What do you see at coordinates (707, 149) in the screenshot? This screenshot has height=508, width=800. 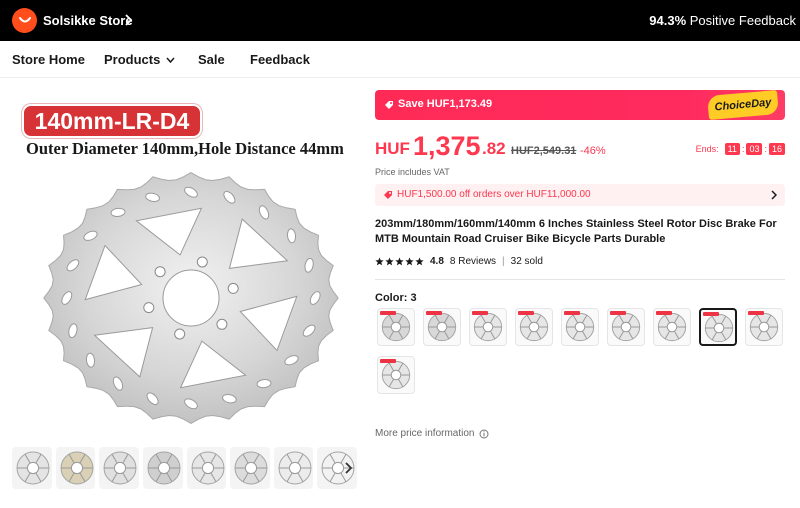 I see `countdown-label: Ends:` at bounding box center [707, 149].